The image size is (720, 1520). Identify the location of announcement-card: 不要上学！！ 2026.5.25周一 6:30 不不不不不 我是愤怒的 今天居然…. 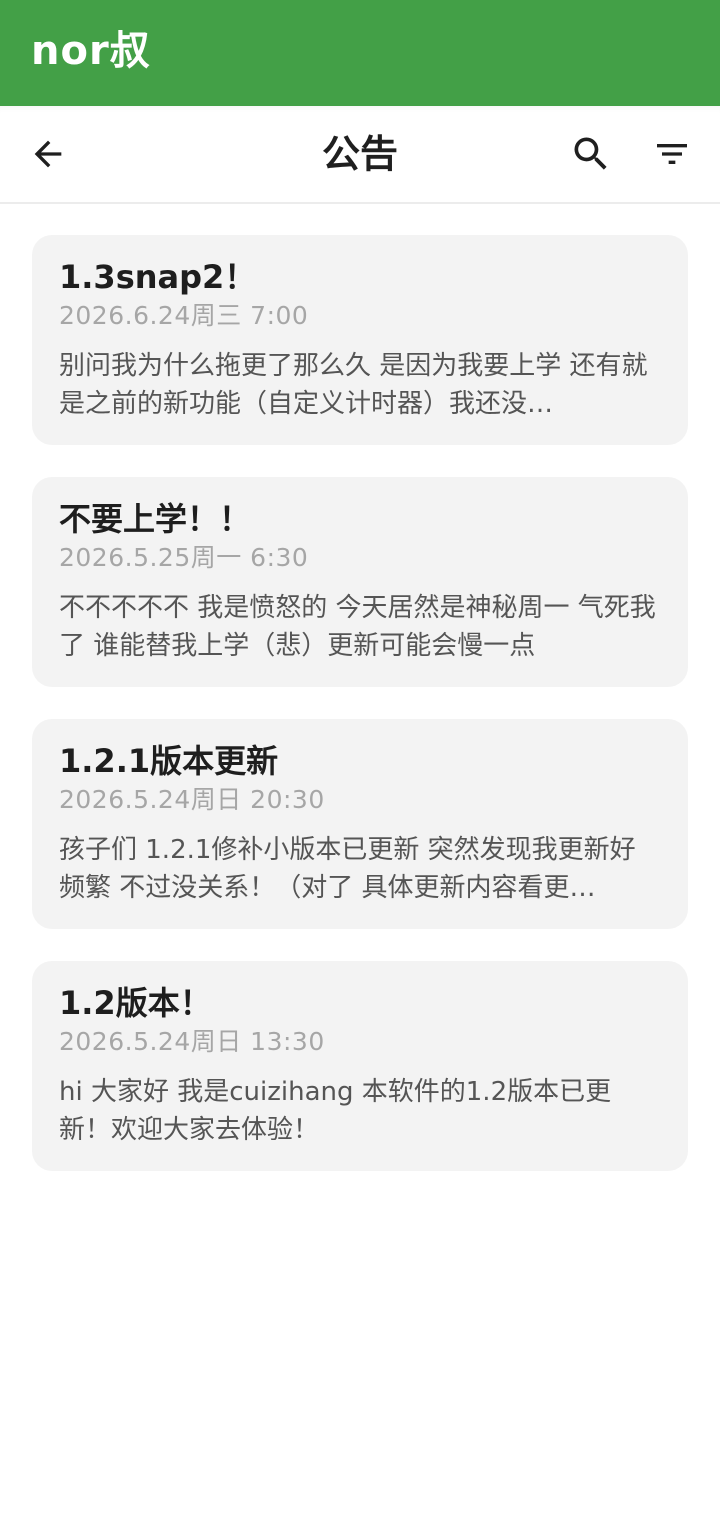
(360, 582).